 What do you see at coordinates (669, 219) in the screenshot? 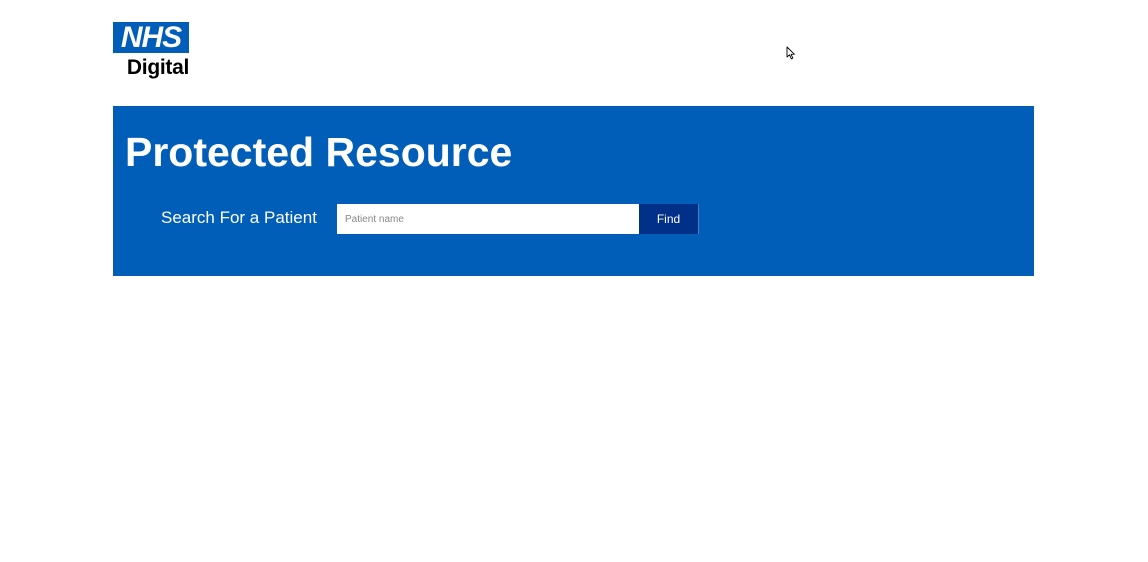
I see `find-button: Find` at bounding box center [669, 219].